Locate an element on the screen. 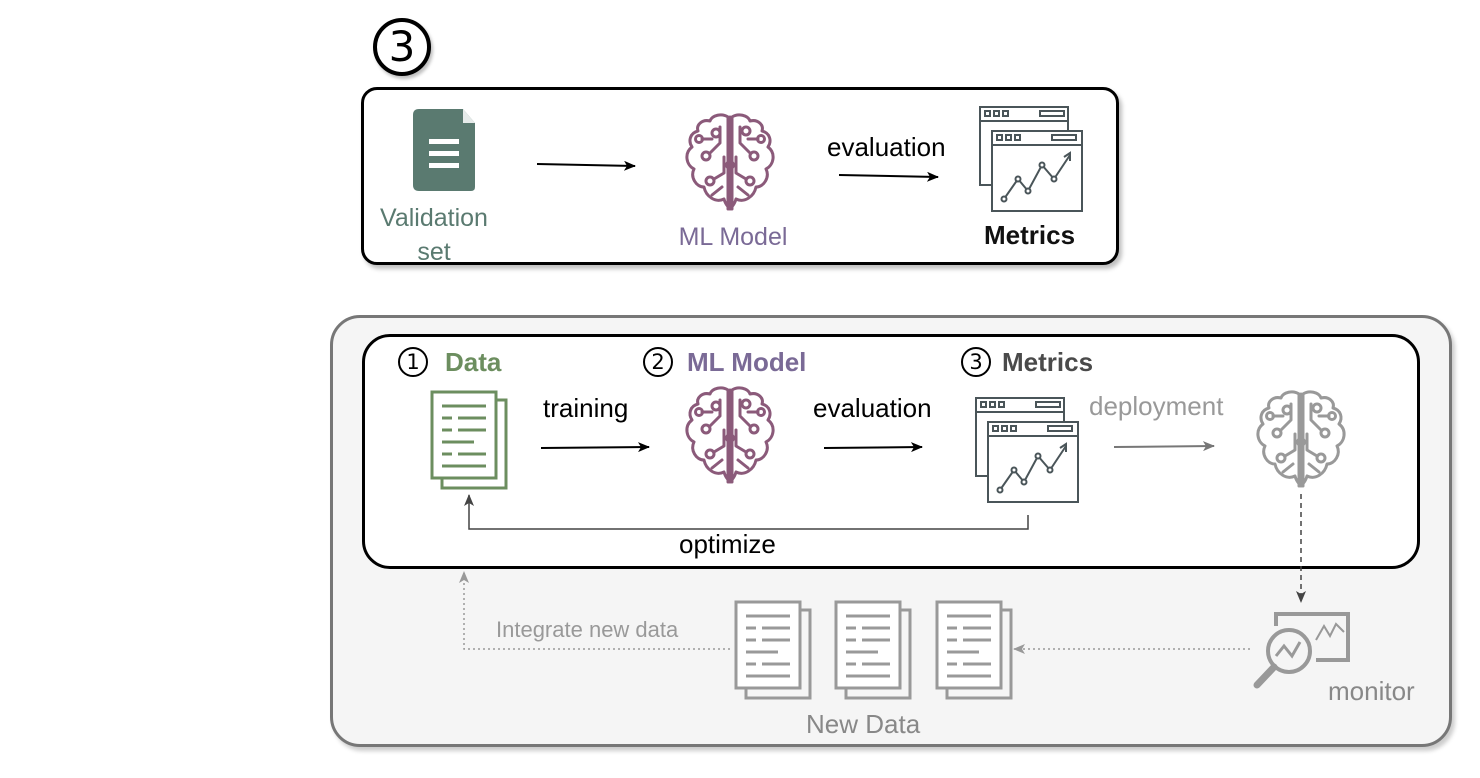  evaluation-arrow is located at coordinates (873, 447).